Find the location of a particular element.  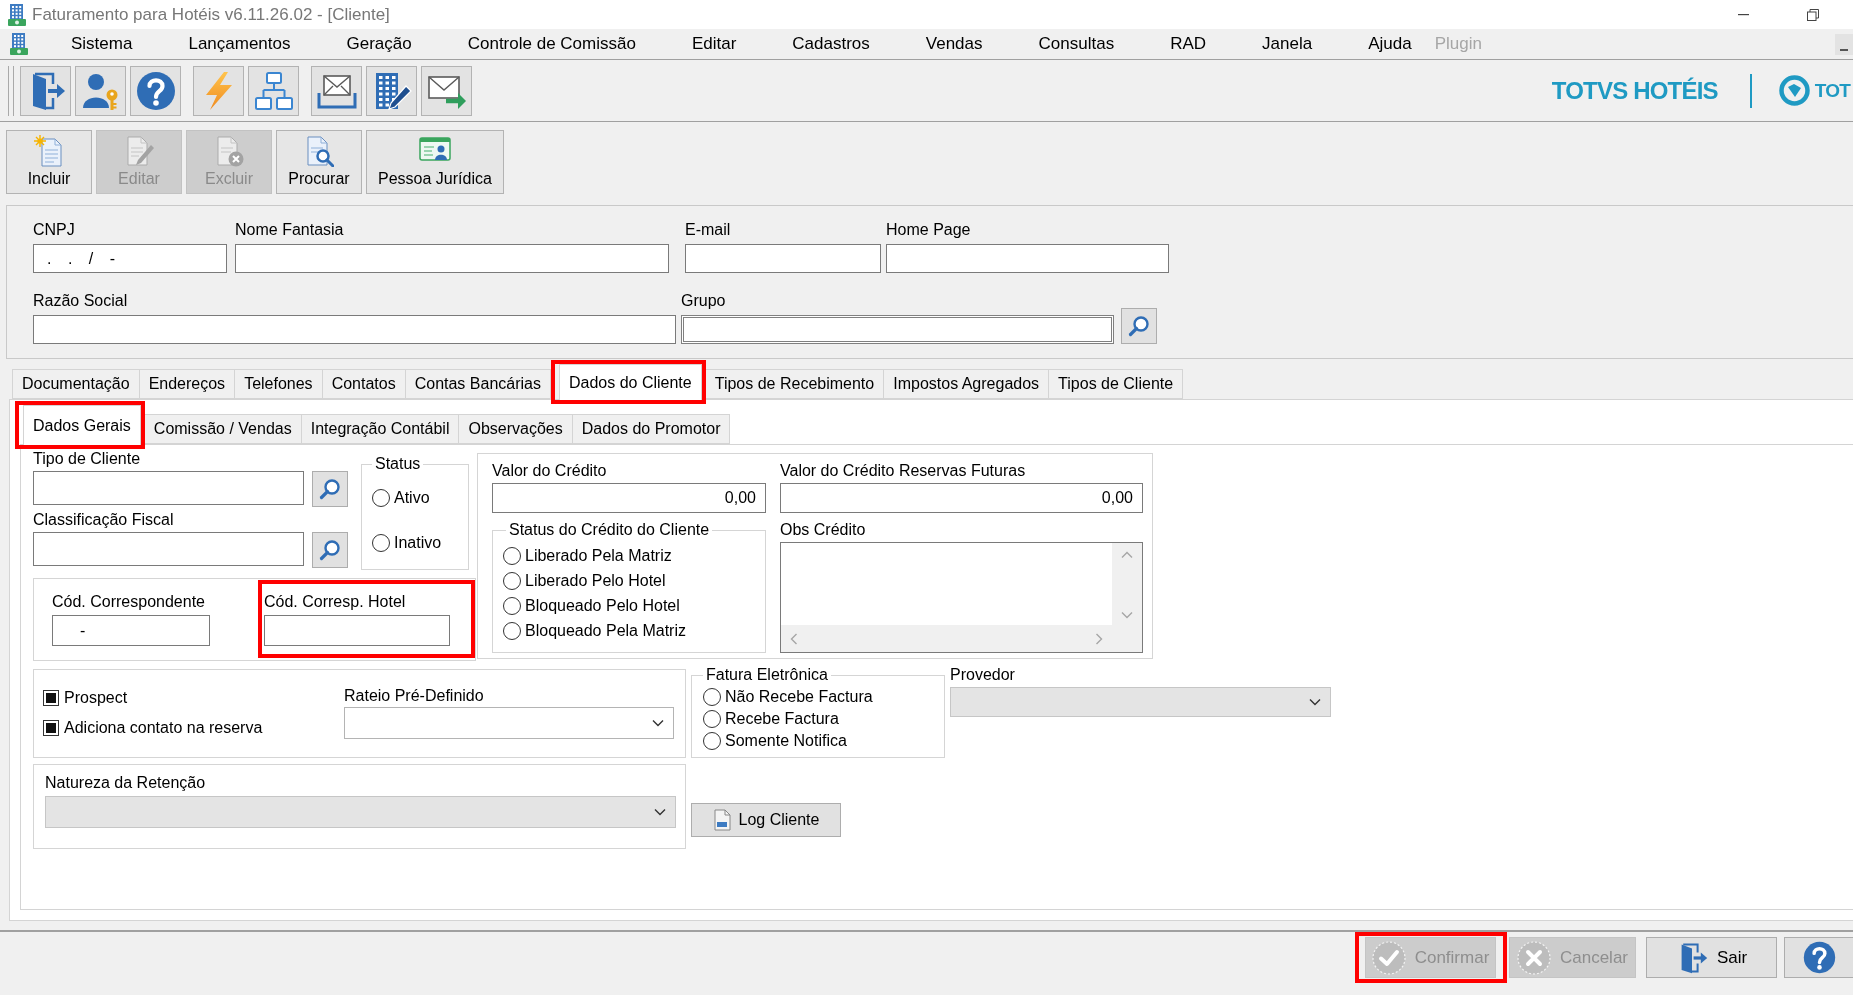

toolbar-button: Pessoa Jurídica is located at coordinates (435, 162).